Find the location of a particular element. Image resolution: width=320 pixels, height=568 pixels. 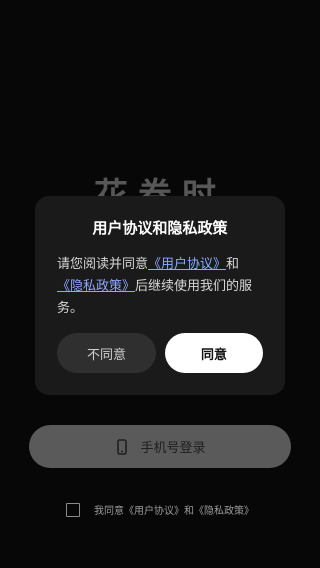

dialog-body-conjunction: 和 is located at coordinates (233, 264).